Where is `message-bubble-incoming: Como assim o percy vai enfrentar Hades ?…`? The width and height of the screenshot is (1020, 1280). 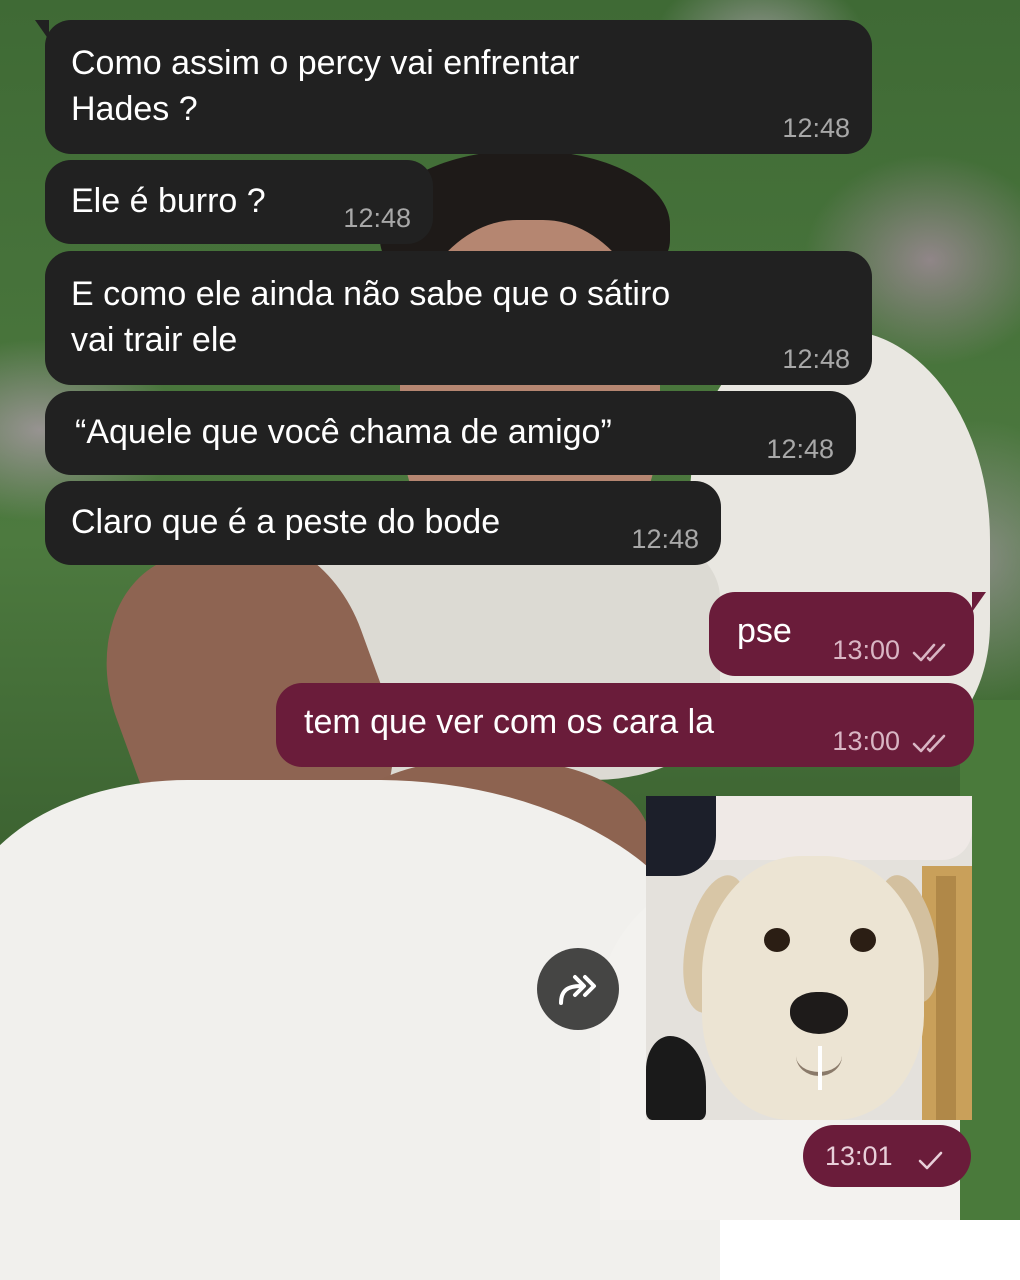 message-bubble-incoming: Como assim o percy vai enfrentar Hades ?… is located at coordinates (453, 87).